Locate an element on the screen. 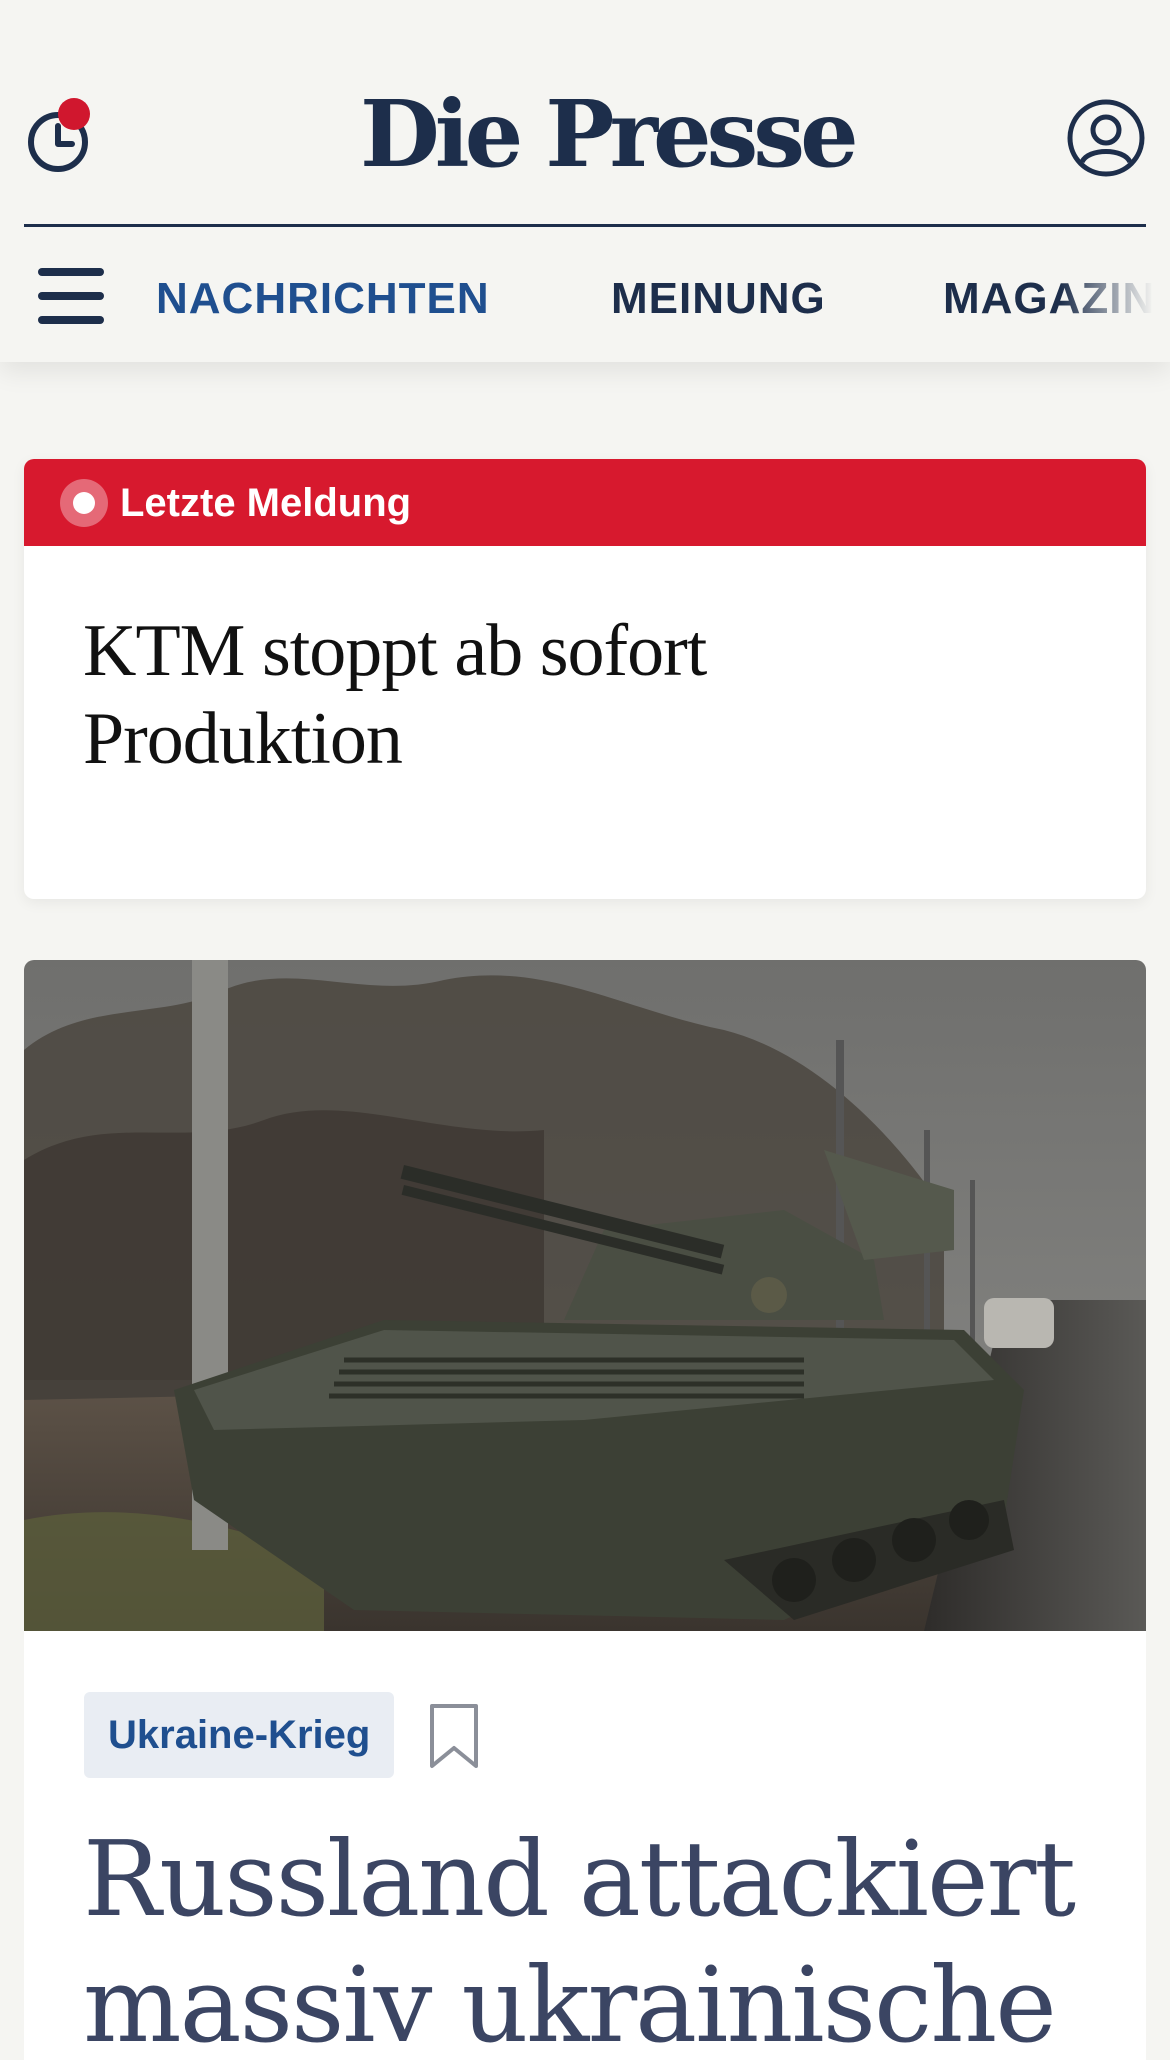 This screenshot has height=2060, width=1170. tab-meinung: MEINUNG is located at coordinates (718, 299).